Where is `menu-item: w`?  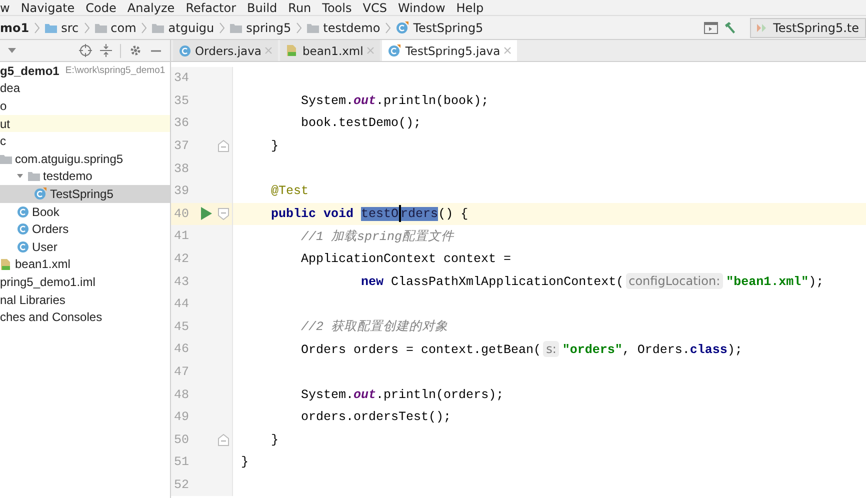
menu-item: w is located at coordinates (5, 7).